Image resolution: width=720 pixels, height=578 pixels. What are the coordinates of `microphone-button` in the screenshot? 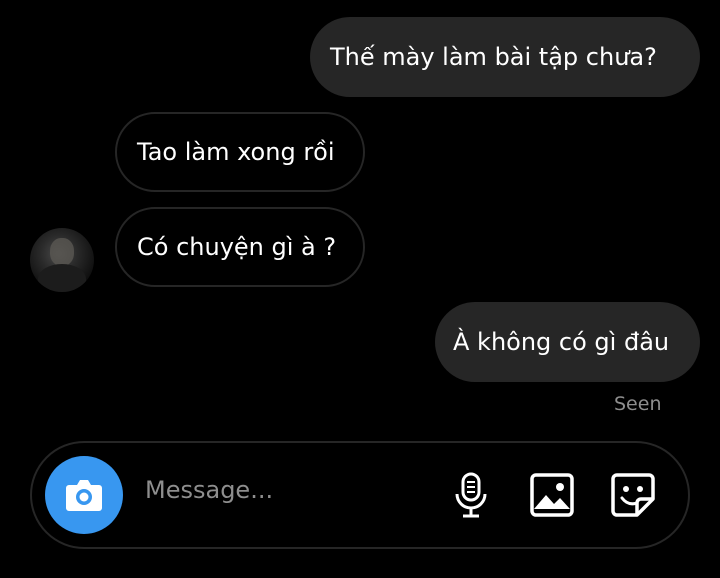 It's located at (471, 495).